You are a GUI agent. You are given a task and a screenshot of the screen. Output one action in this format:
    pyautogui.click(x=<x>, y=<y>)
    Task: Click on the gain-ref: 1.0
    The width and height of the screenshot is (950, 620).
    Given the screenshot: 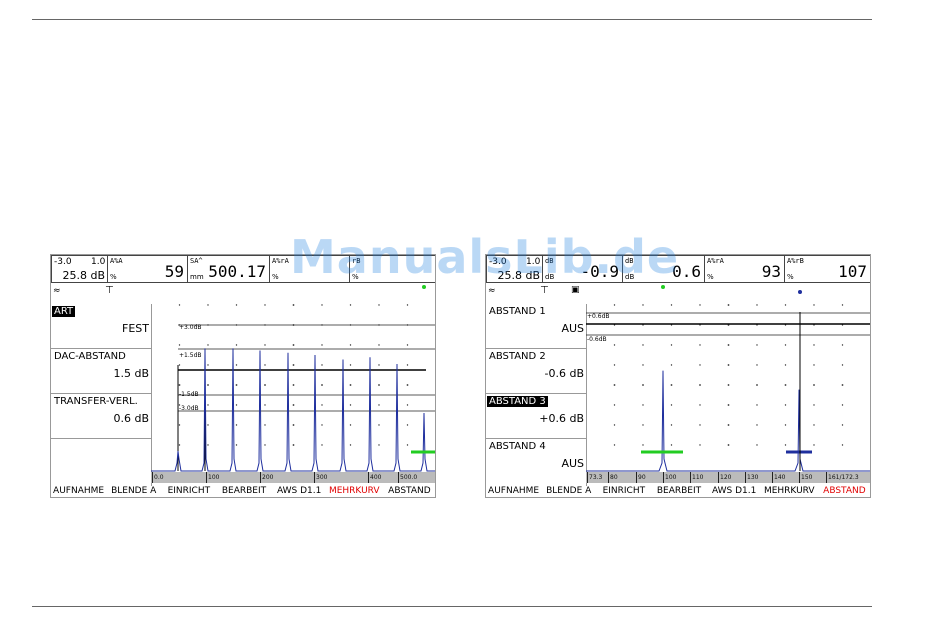 What is the action you would take?
    pyautogui.click(x=98, y=262)
    